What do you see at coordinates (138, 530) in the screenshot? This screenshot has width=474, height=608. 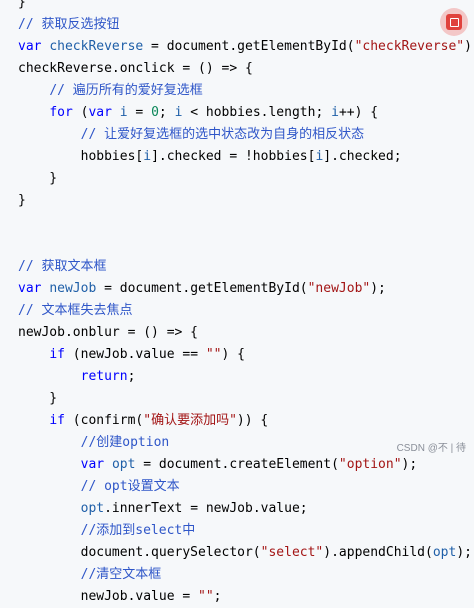 I see `code-token: //添加到select中` at bounding box center [138, 530].